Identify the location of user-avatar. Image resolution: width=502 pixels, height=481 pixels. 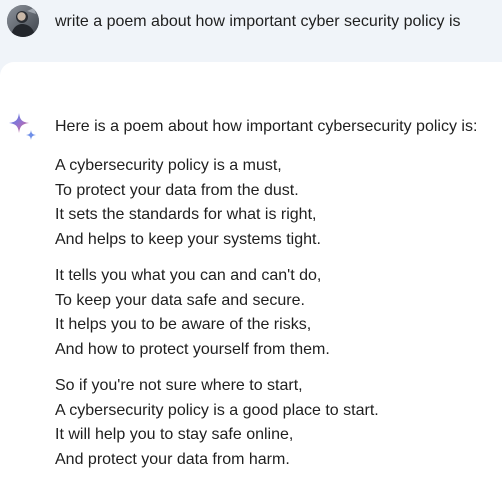
(23, 21).